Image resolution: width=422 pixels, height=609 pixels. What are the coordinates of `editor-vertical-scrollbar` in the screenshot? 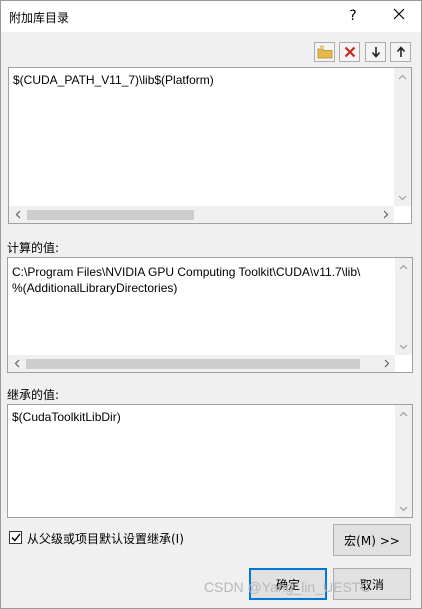 It's located at (402, 137).